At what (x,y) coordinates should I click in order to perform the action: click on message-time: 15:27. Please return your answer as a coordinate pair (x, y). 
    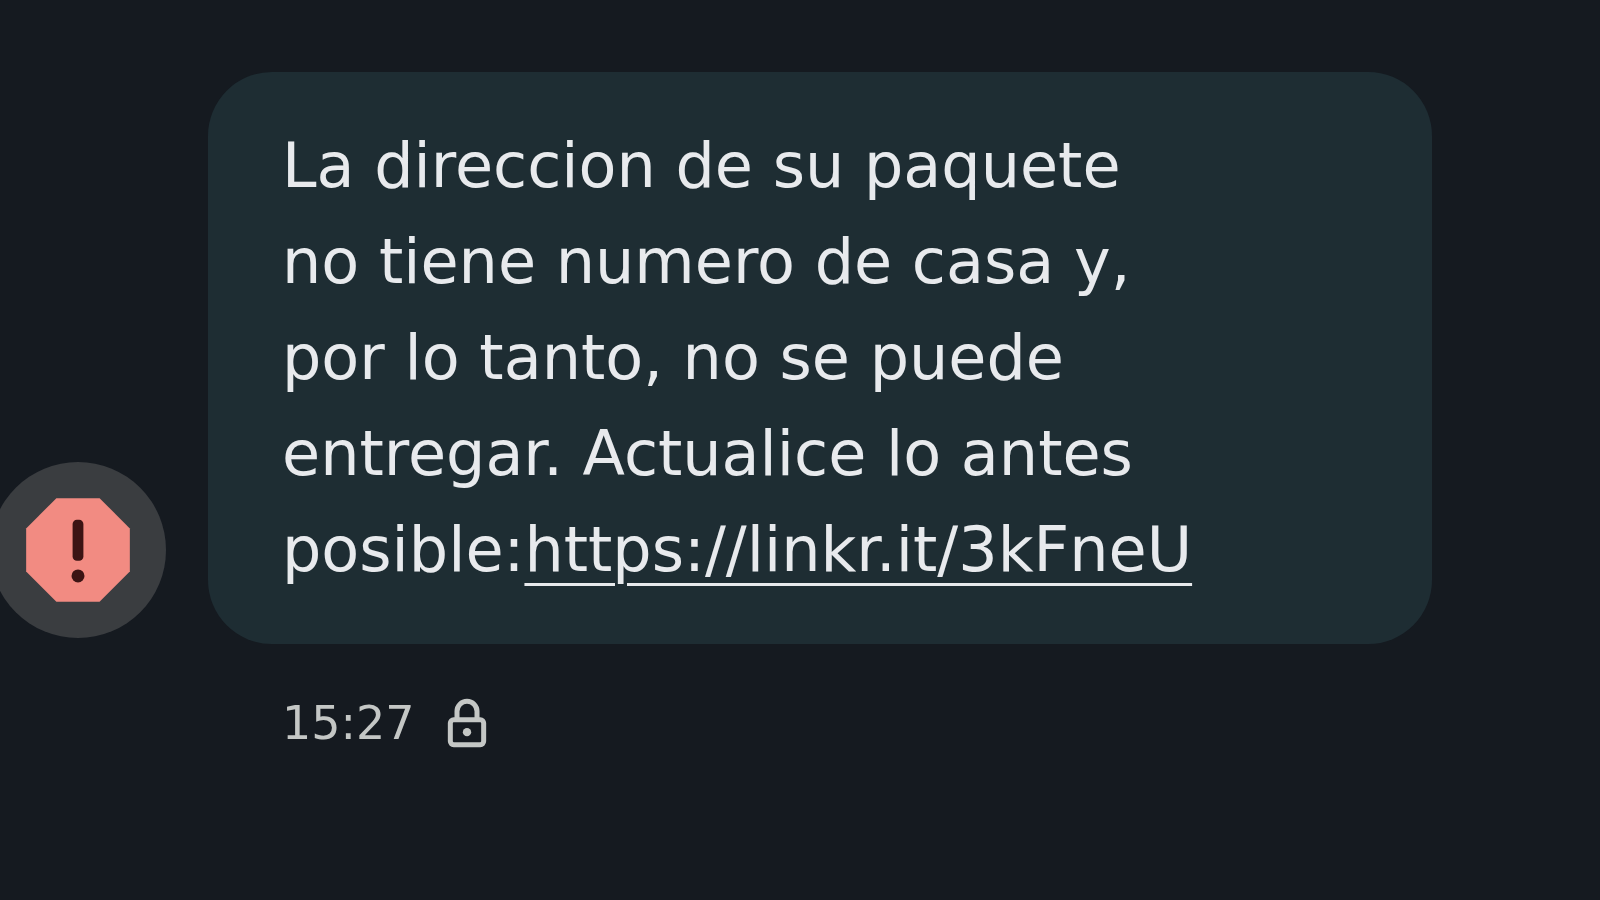
    Looking at the image, I should click on (348, 723).